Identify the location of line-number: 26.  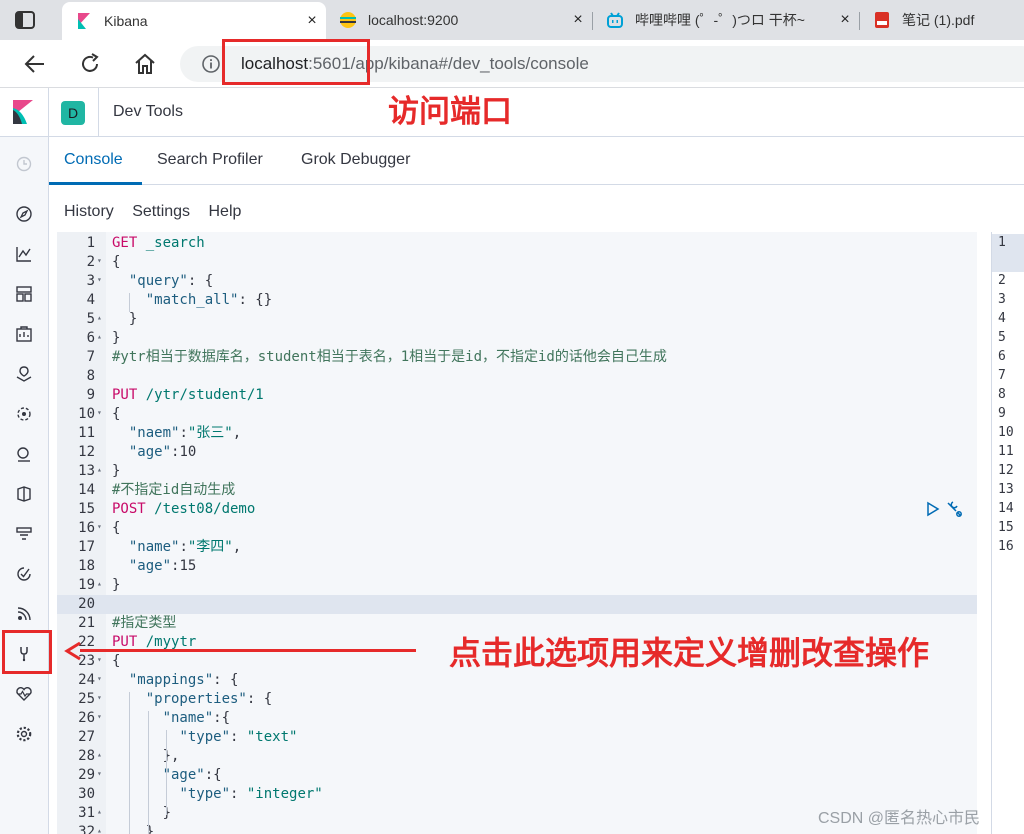
(86, 718).